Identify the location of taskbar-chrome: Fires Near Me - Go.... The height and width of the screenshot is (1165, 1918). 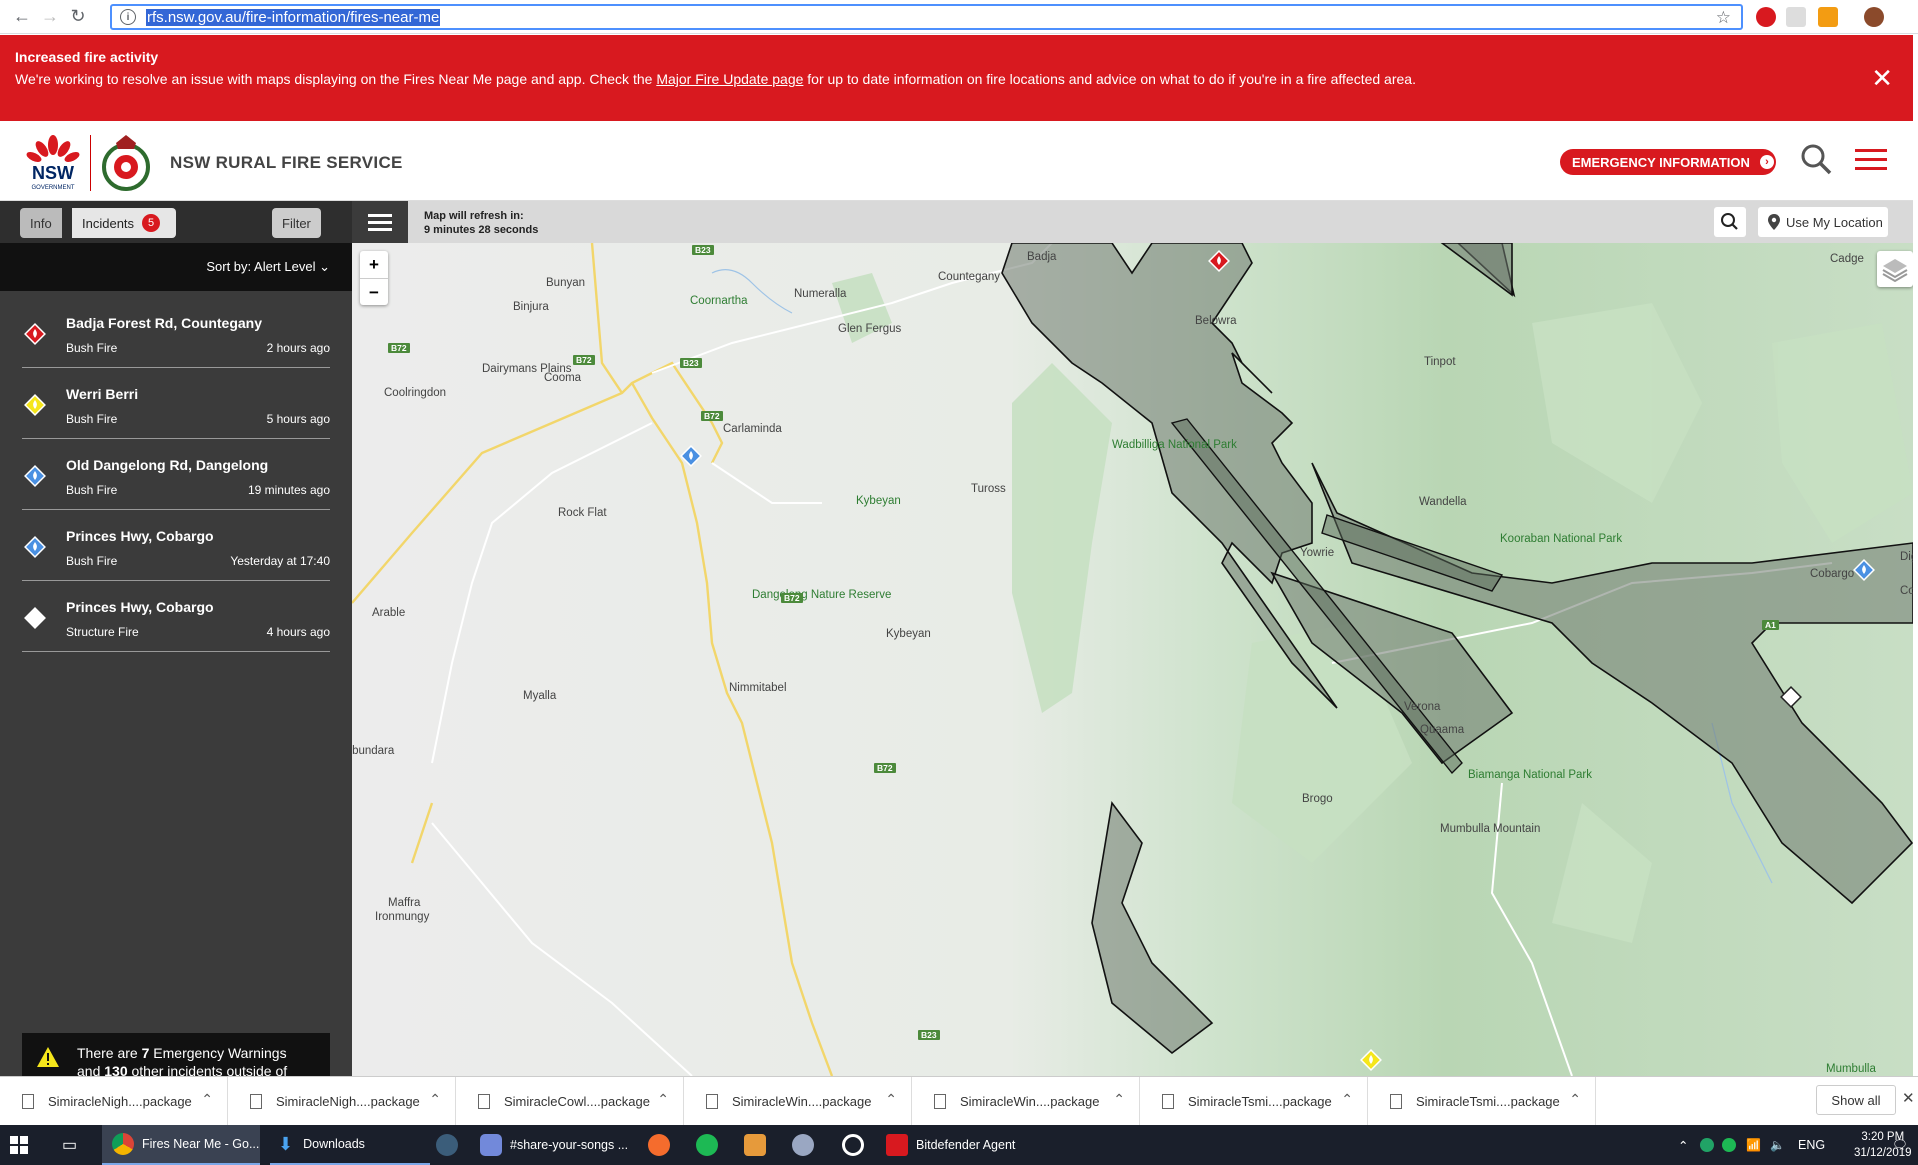
(181, 1145).